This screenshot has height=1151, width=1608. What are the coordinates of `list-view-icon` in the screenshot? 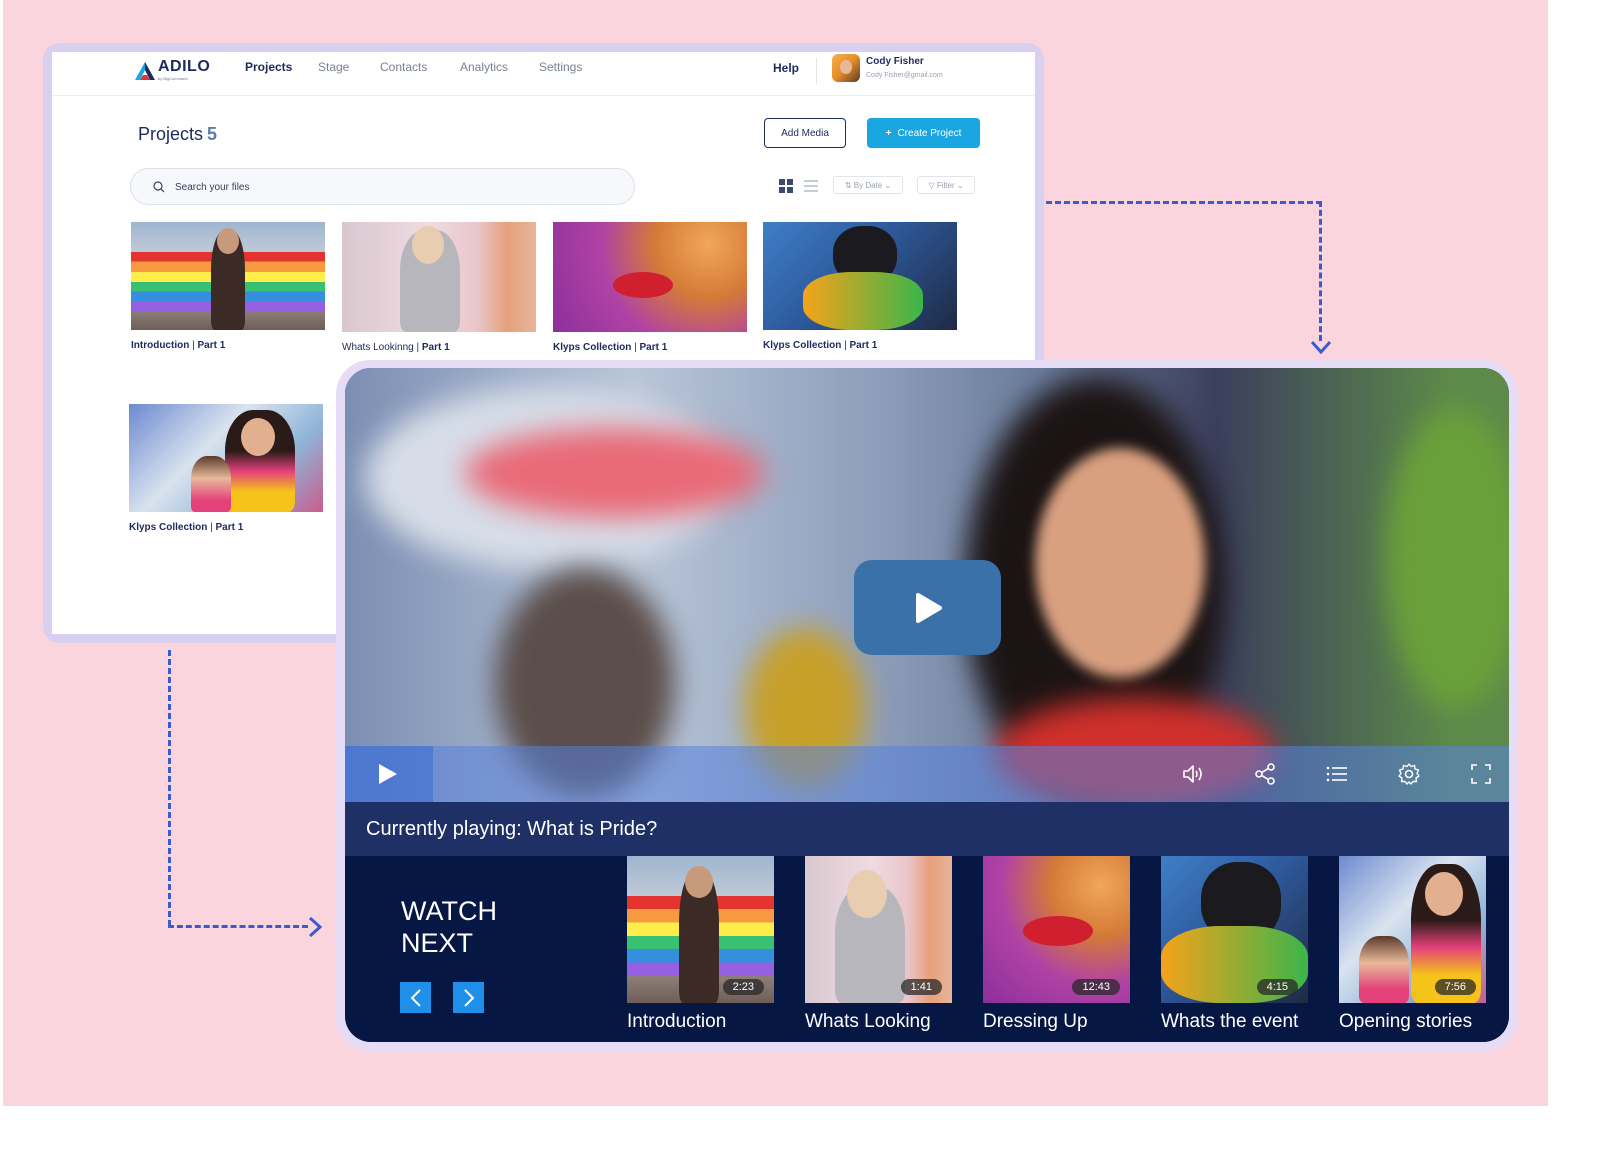 It's located at (811, 186).